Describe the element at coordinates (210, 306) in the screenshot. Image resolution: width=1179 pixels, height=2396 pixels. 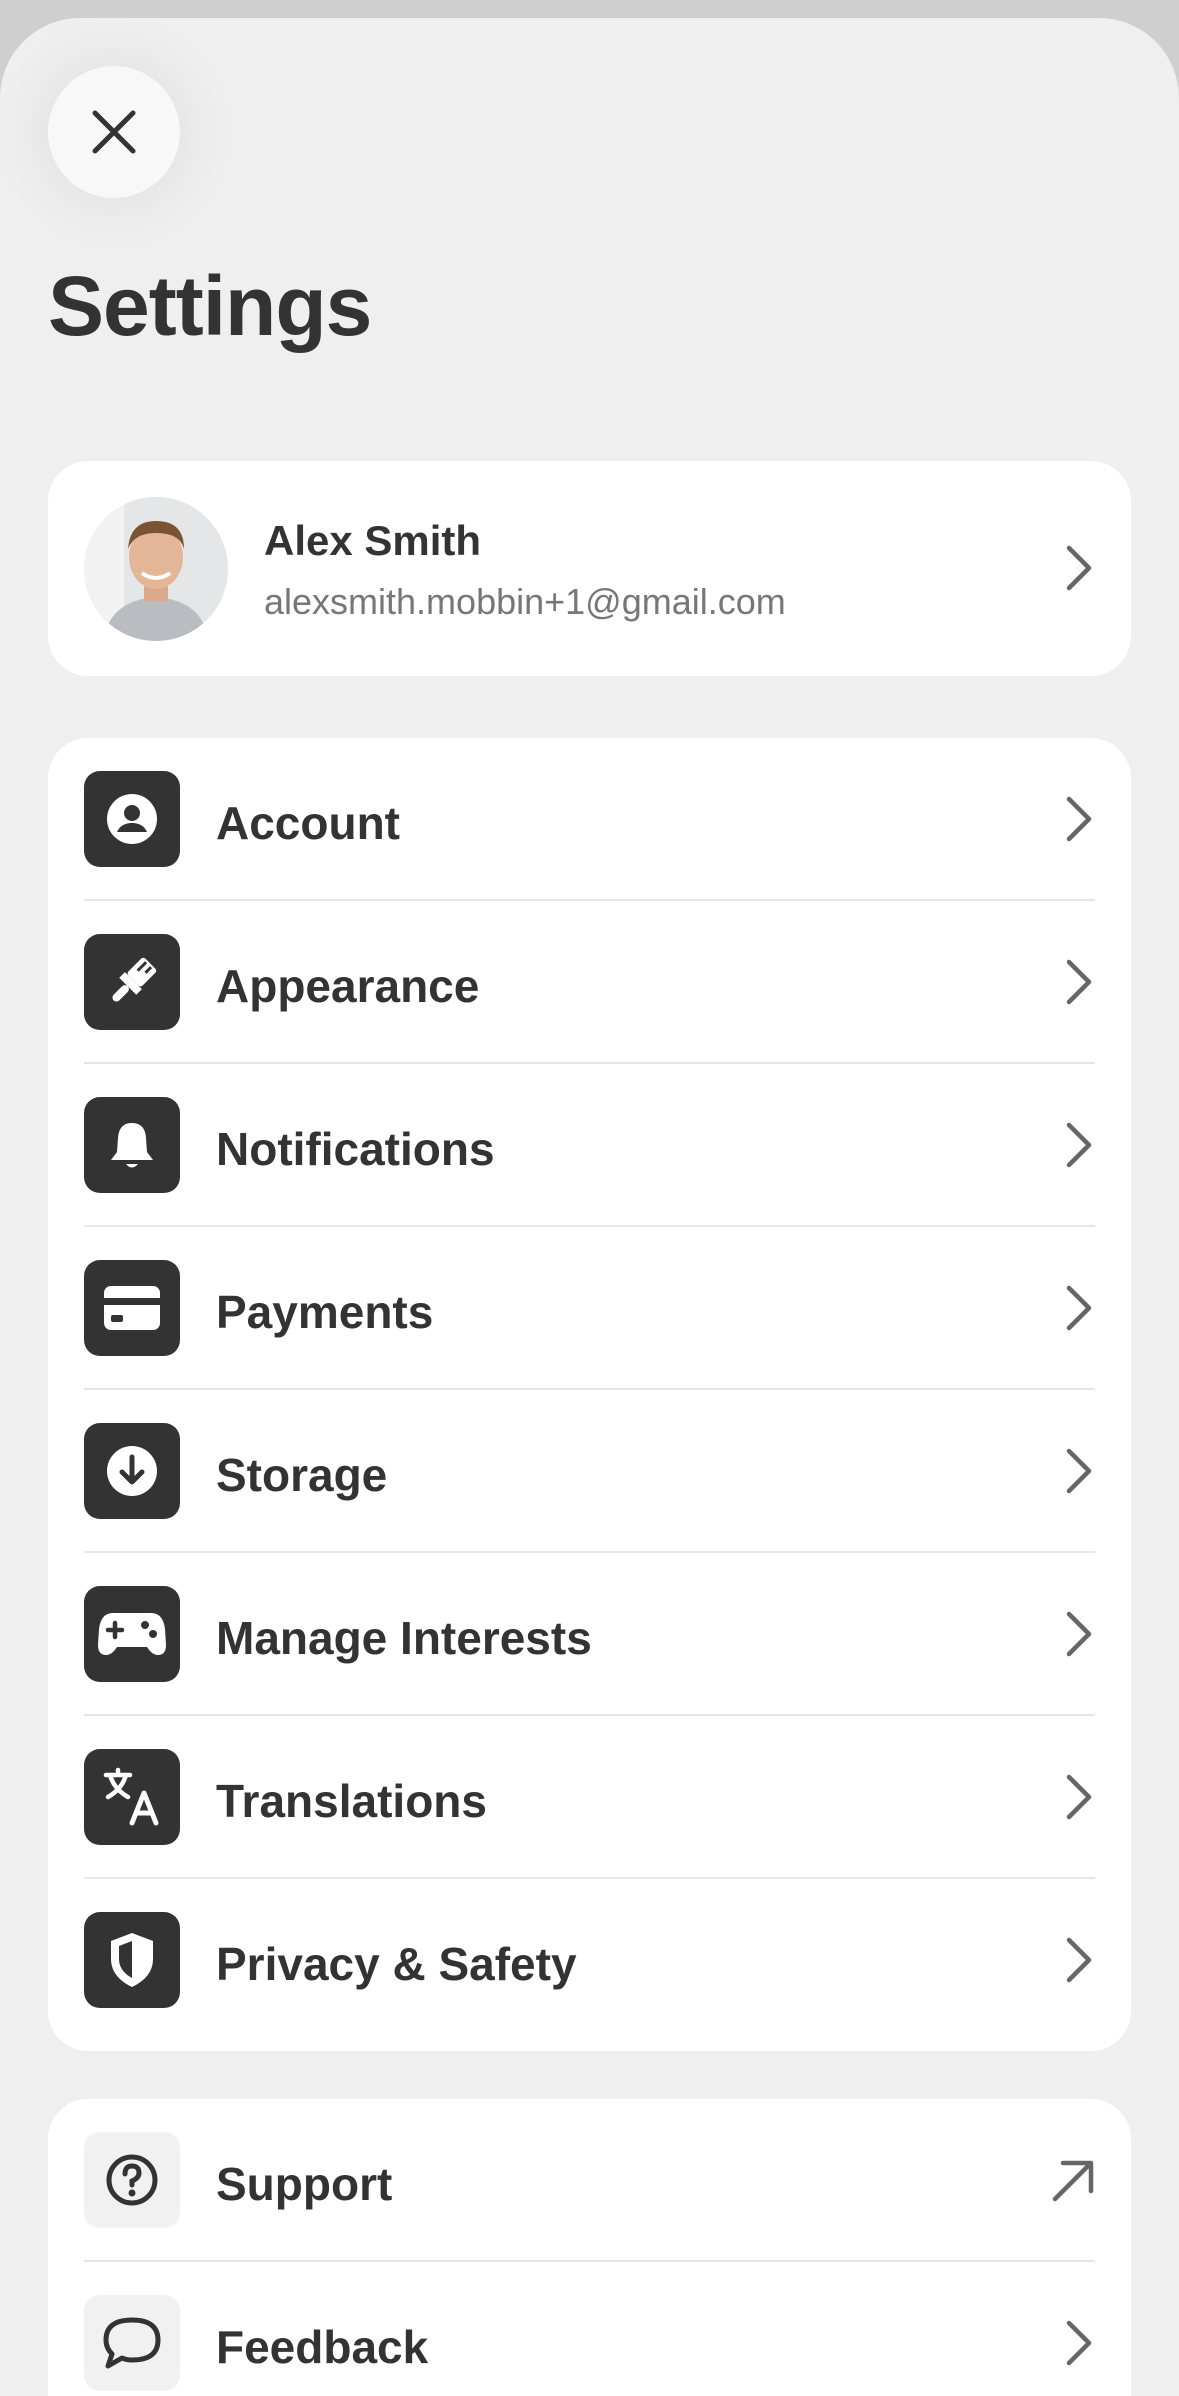
I see `page-title: Settings` at that location.